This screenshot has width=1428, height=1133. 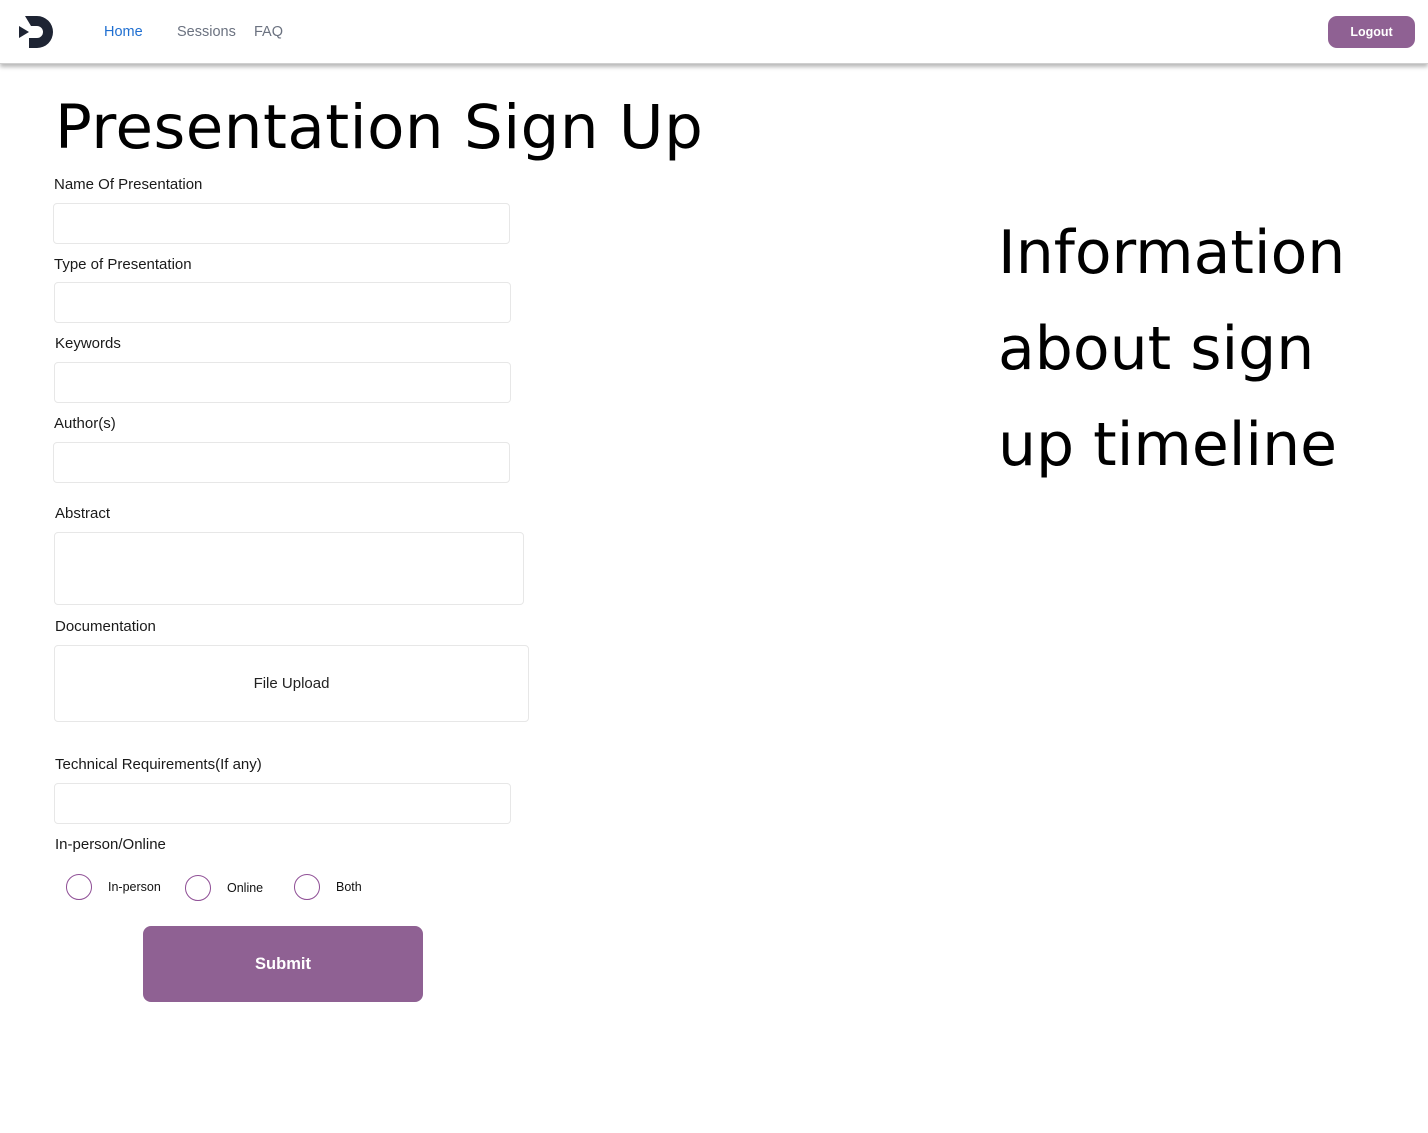 What do you see at coordinates (206, 32) in the screenshot?
I see `nav-link-sessions: Sessions` at bounding box center [206, 32].